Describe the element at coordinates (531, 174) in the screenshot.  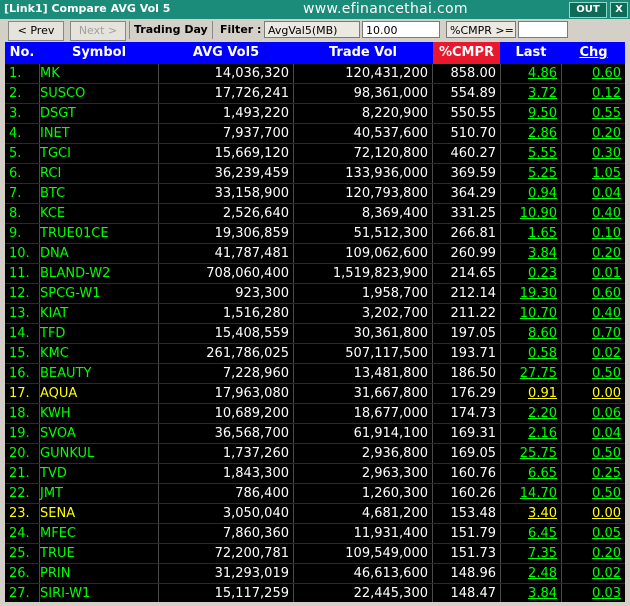
I see `last-price-cell: 5.25` at that location.